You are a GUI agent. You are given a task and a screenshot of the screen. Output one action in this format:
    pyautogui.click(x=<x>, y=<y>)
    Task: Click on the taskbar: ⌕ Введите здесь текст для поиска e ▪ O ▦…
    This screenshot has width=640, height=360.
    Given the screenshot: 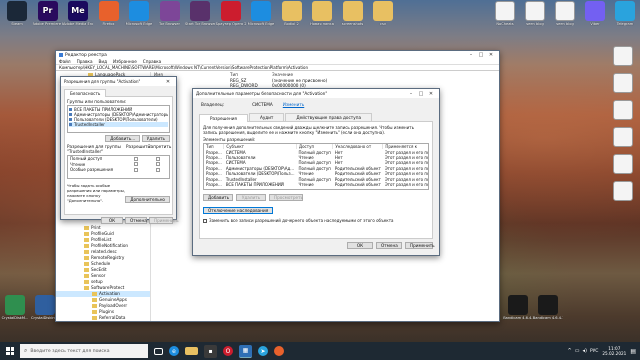 What is the action you would take?
    pyautogui.click(x=320, y=351)
    